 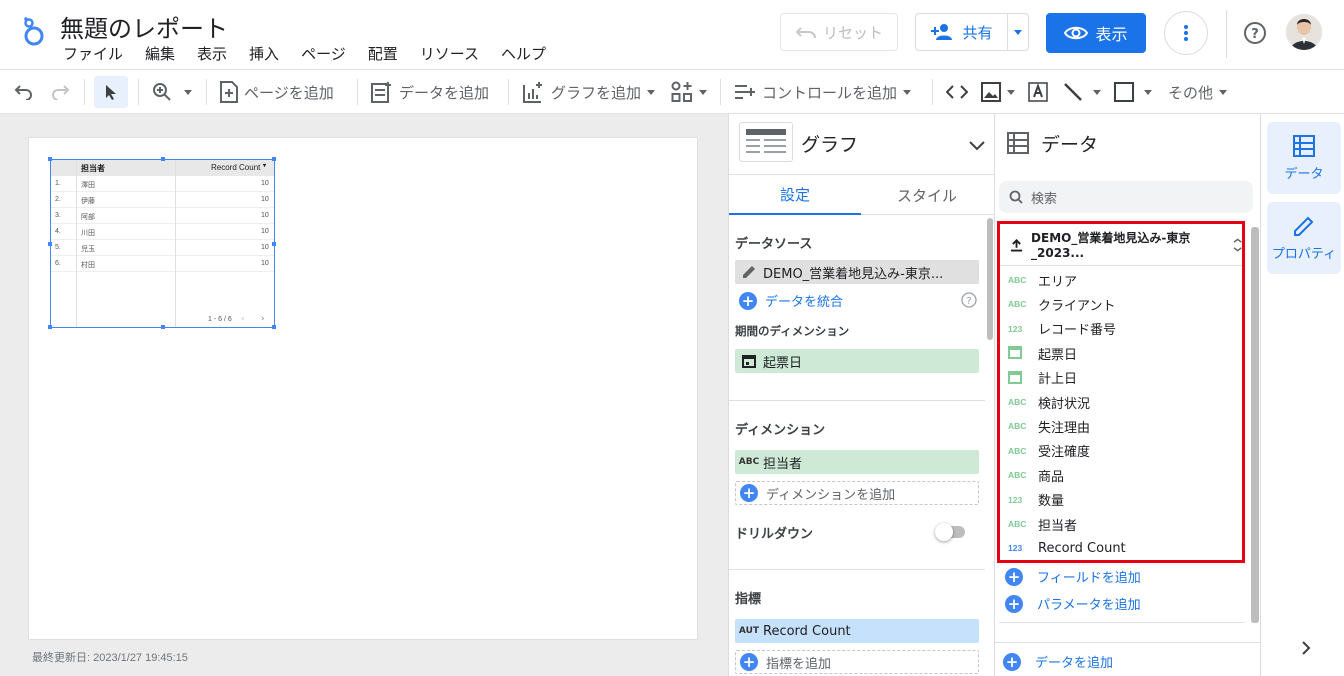 I want to click on data-field-item: ABC エリア, so click(x=1121, y=280).